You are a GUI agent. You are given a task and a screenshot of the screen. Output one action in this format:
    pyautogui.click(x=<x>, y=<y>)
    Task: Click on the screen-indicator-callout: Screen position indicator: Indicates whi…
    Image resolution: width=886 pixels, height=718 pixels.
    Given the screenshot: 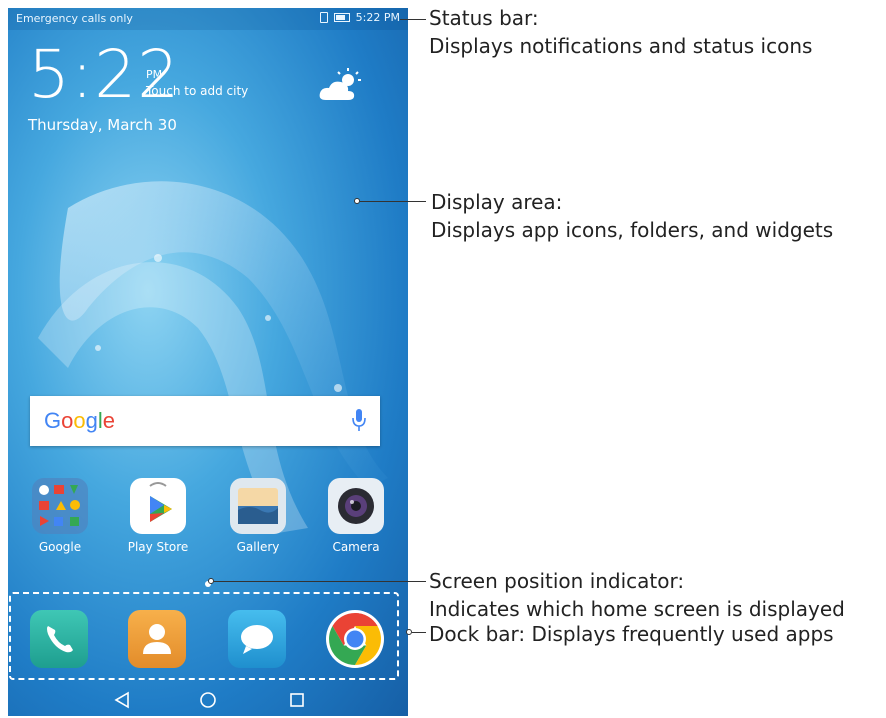 What is the action you would take?
    pyautogui.click(x=637, y=595)
    